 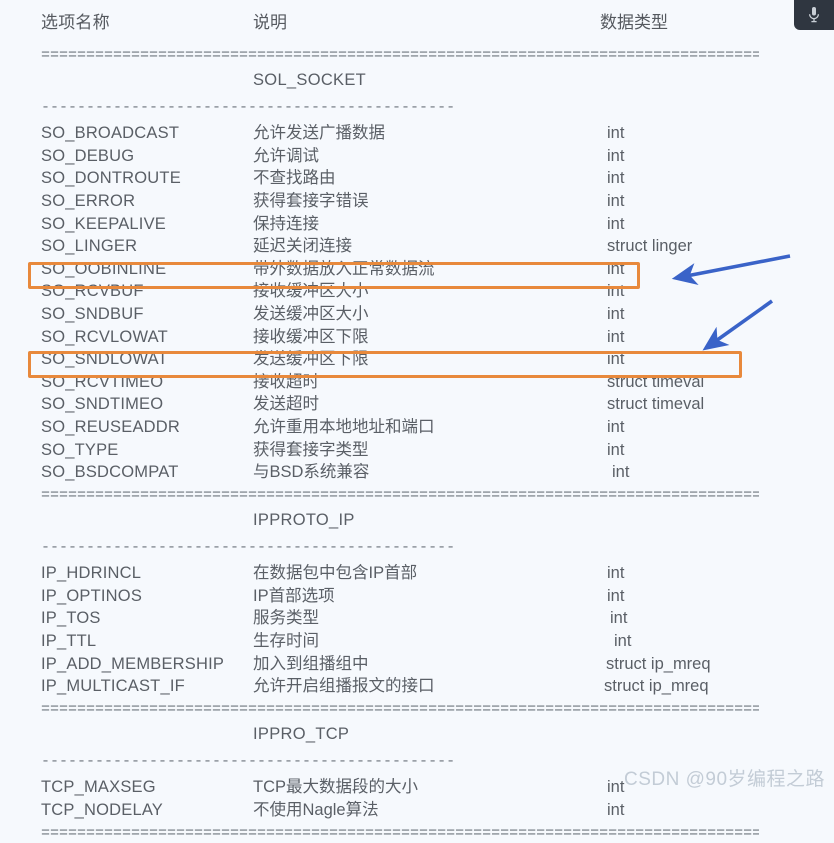 I want to click on table-row: SO_LINGER 延迟关闭连接 struct linger, so click(x=417, y=246).